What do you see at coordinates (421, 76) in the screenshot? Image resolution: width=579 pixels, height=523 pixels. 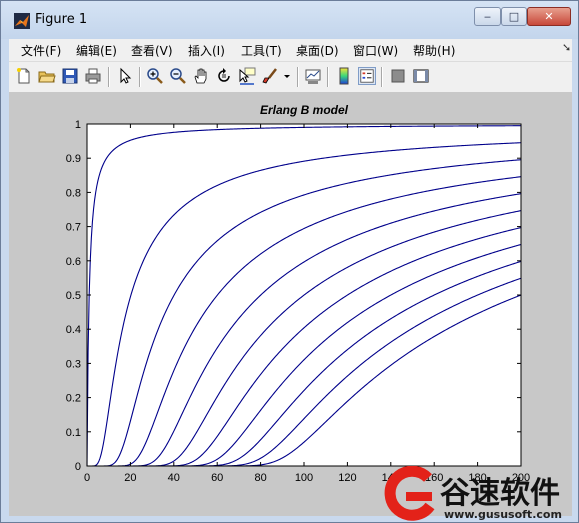 I see `show-plot-tools-icon` at bounding box center [421, 76].